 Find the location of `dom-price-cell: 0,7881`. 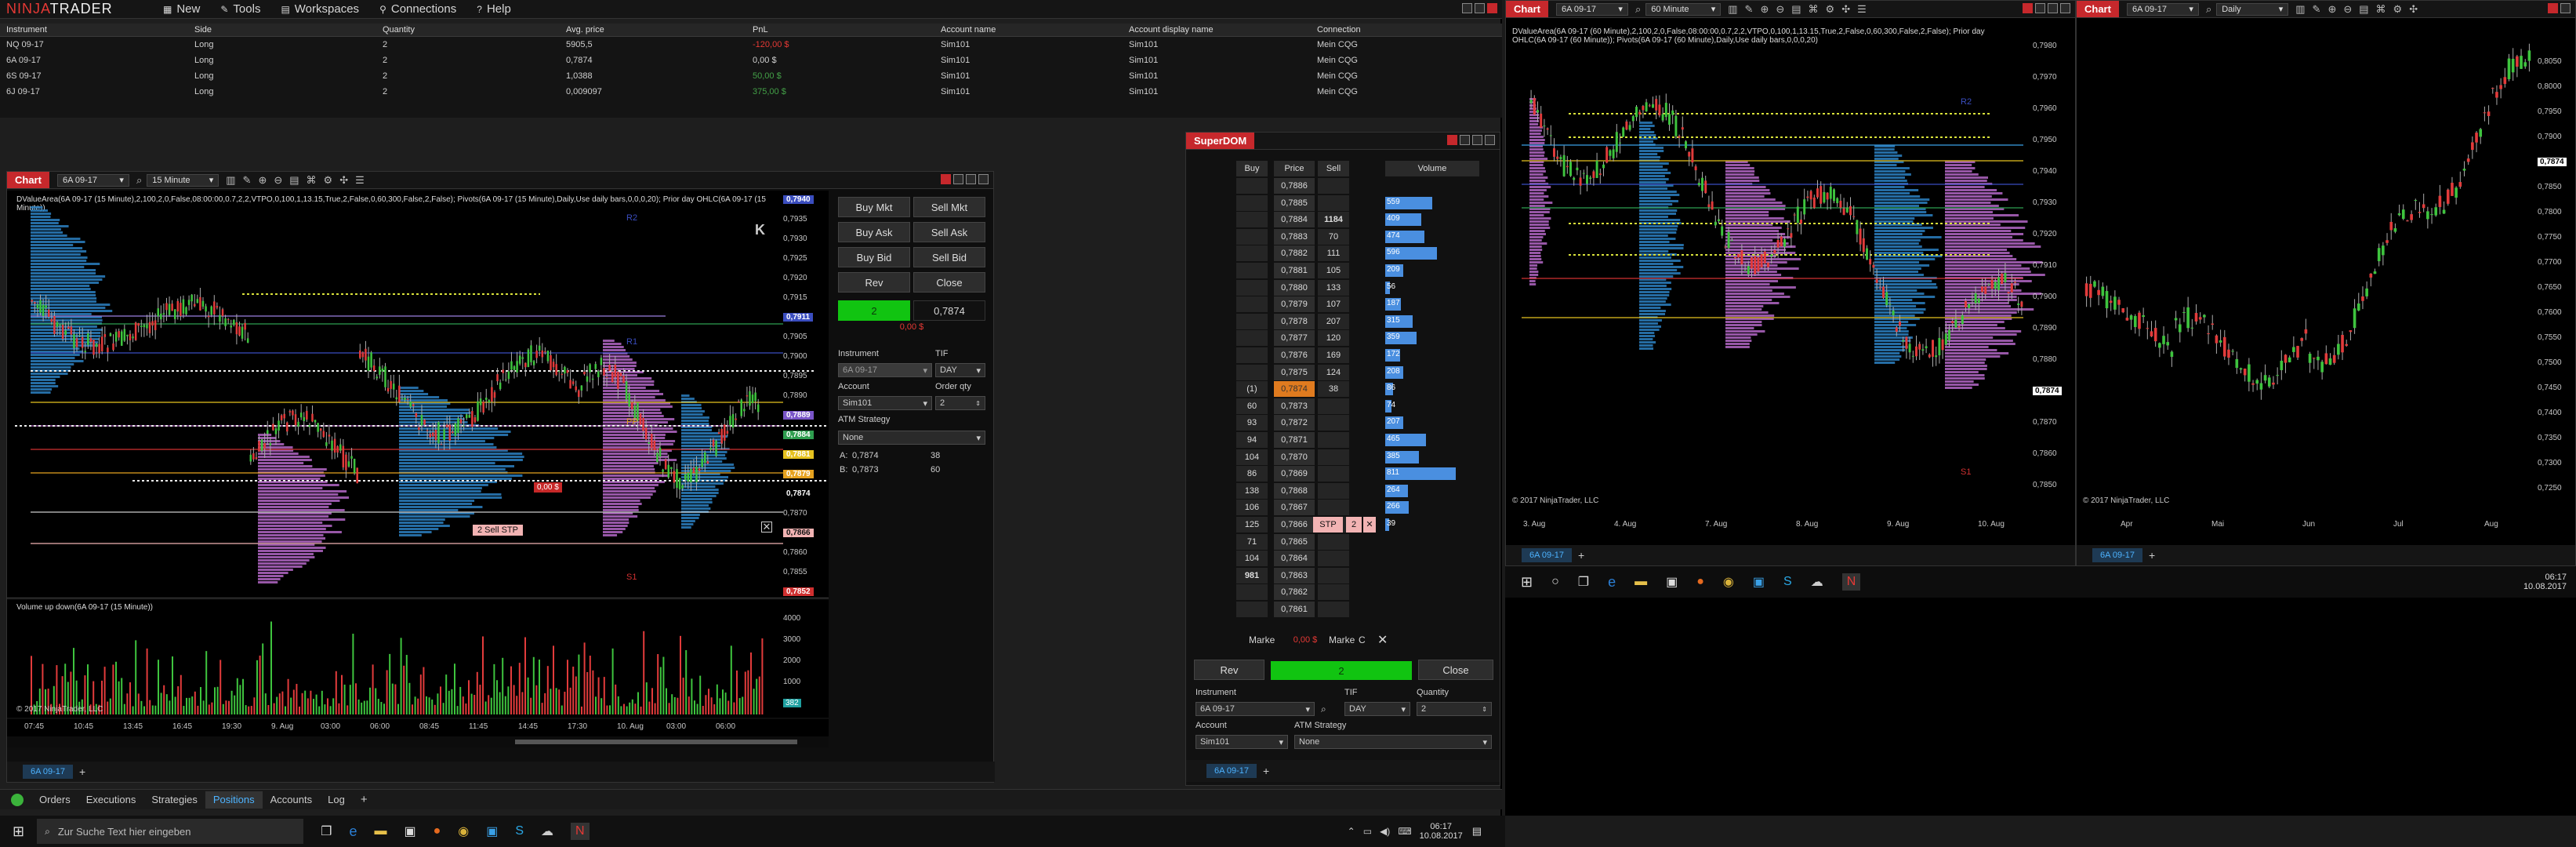

dom-price-cell: 0,7881 is located at coordinates (1294, 270).